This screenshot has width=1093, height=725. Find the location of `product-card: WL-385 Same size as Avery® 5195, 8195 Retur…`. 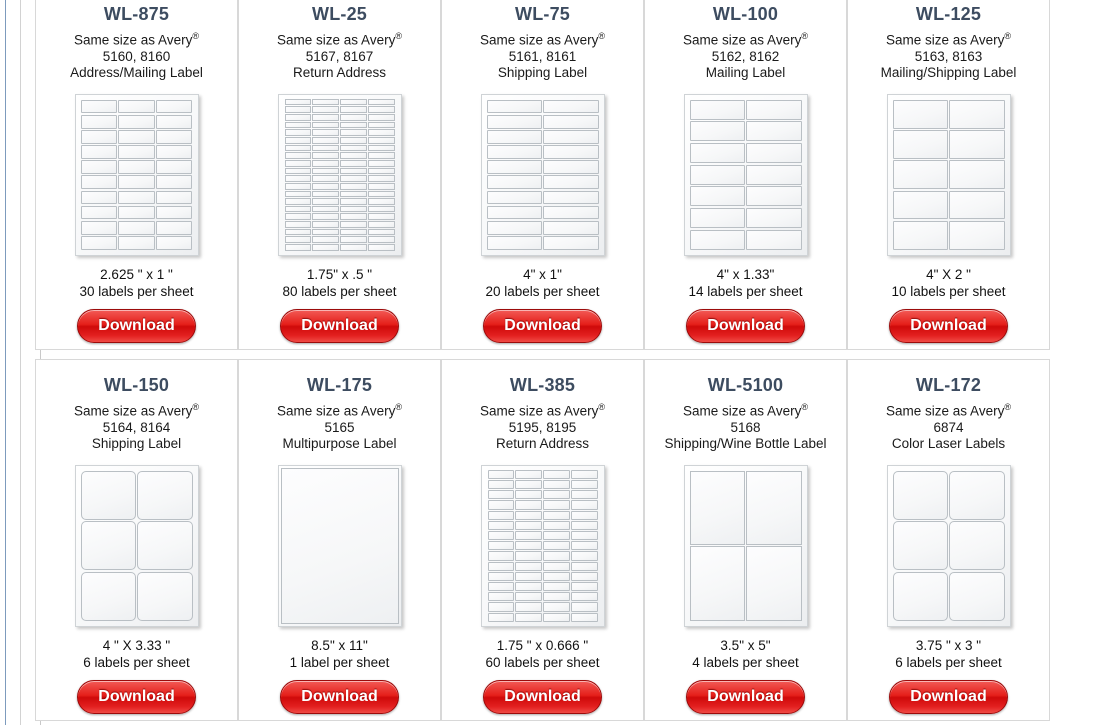

product-card: WL-385 Same size as Avery® 5195, 8195 Retur… is located at coordinates (542, 540).